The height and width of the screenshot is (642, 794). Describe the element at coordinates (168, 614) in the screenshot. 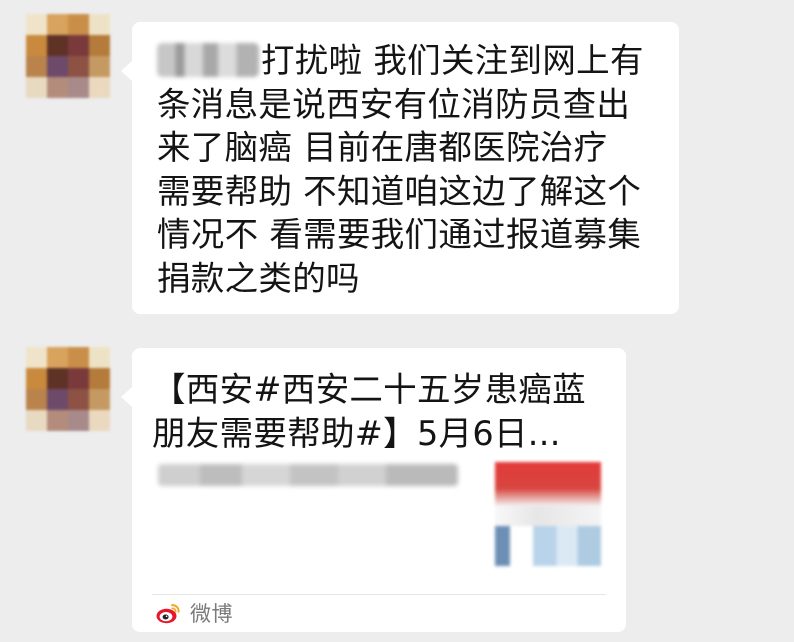

I see `weibo-icon` at that location.